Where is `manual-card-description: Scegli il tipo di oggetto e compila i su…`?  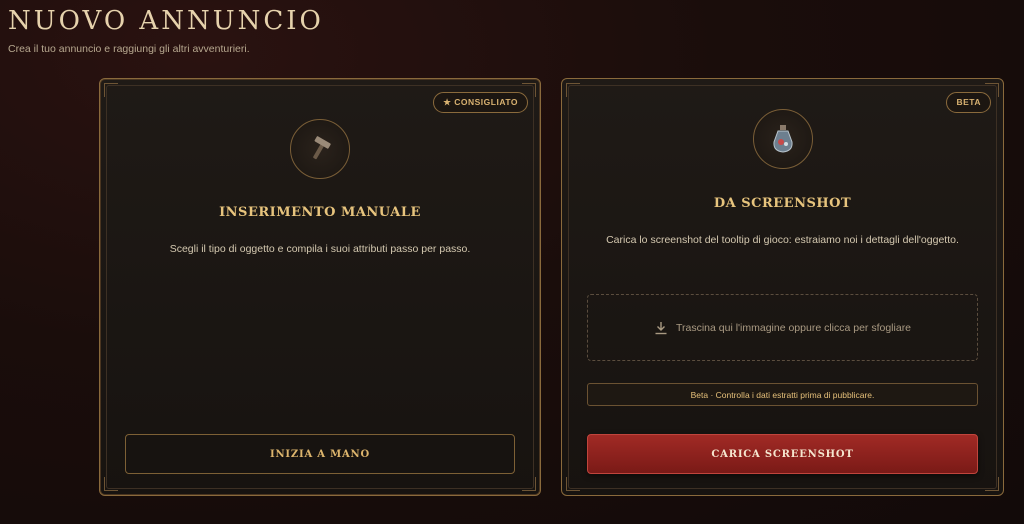
manual-card-description: Scegli il tipo di oggetto e compila i su… is located at coordinates (320, 249).